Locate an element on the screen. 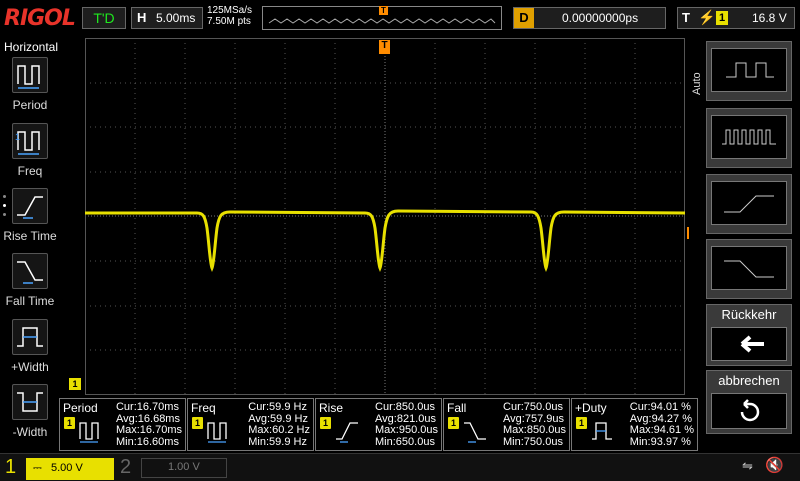 This screenshot has height=481, width=800. dc-coupling-icon: ⎓ is located at coordinates (37, 468).